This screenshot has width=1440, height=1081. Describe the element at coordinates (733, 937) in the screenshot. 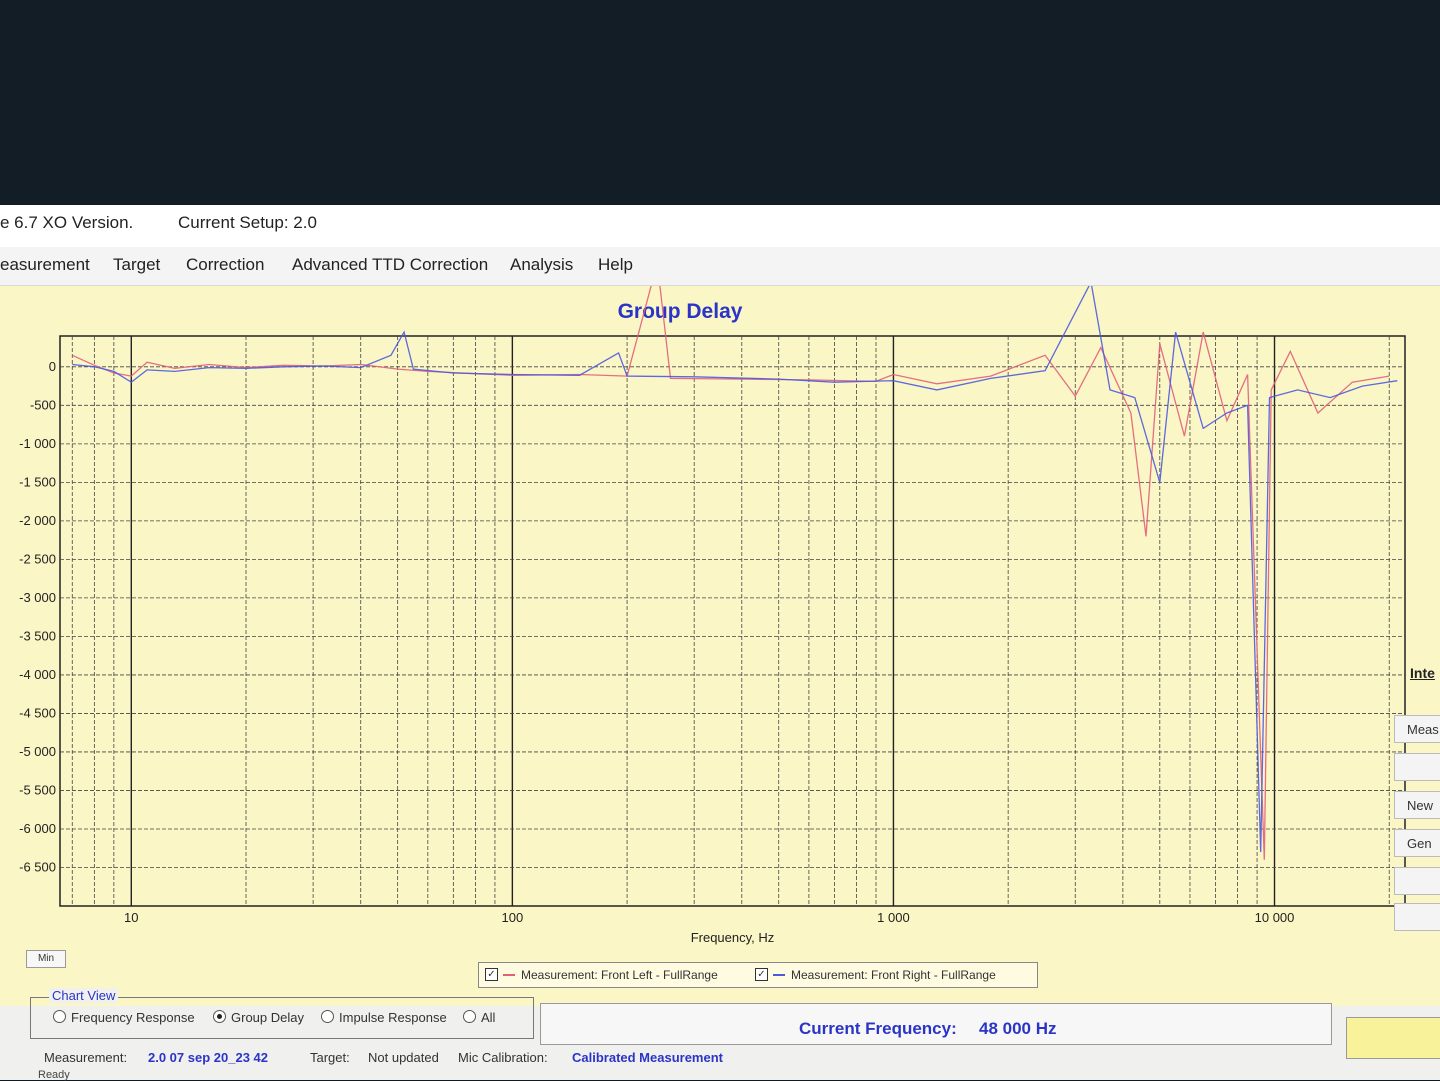

I see `x-axis-label: Frequency, Hz` at that location.